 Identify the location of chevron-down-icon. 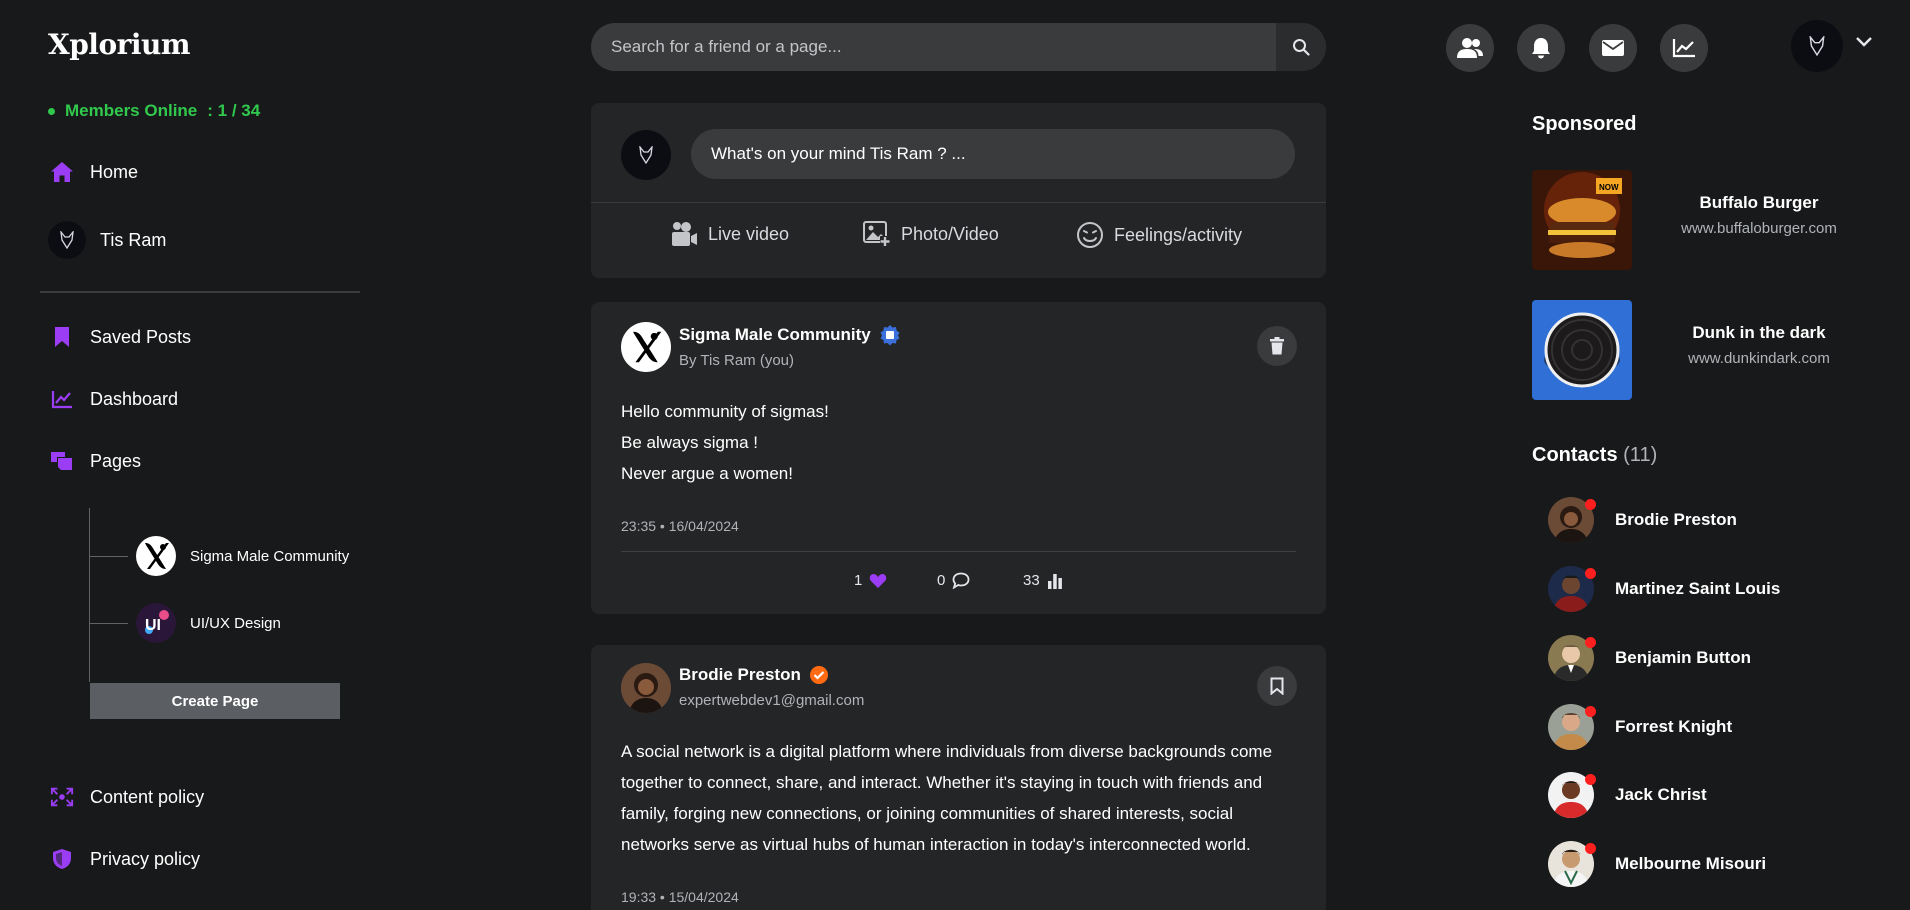
(1864, 42).